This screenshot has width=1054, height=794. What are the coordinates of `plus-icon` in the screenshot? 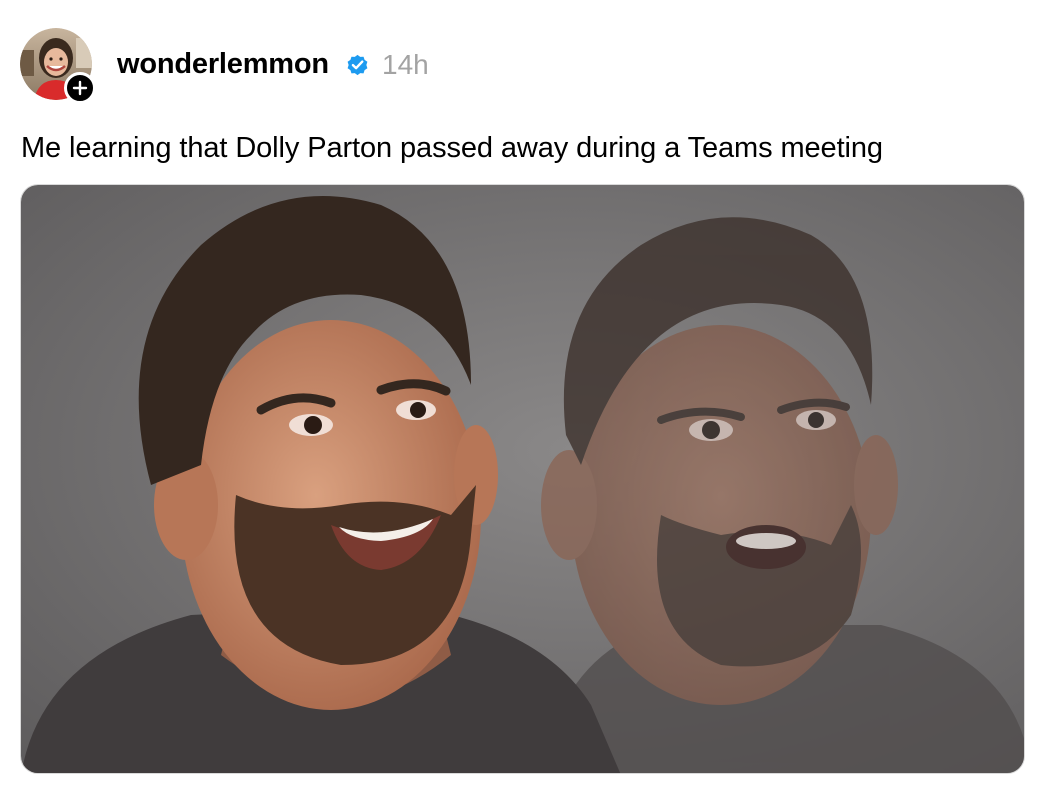 It's located at (80, 88).